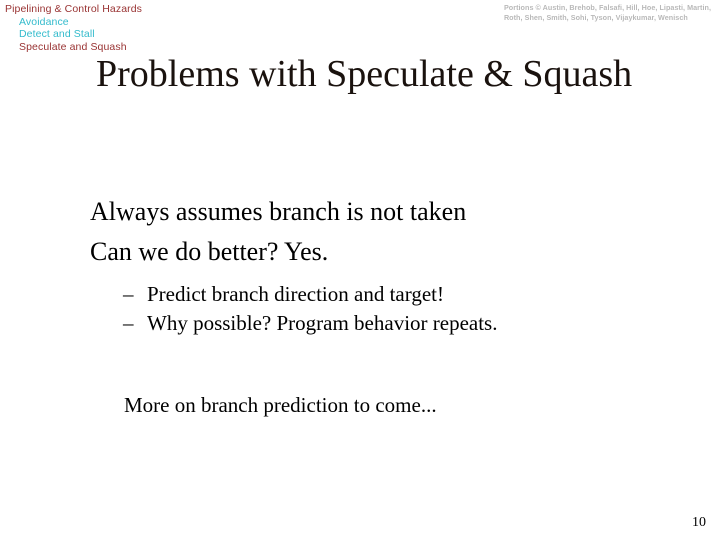  What do you see at coordinates (155, 34) in the screenshot?
I see `outline-item-detect-and-stall: Detect and Stall` at bounding box center [155, 34].